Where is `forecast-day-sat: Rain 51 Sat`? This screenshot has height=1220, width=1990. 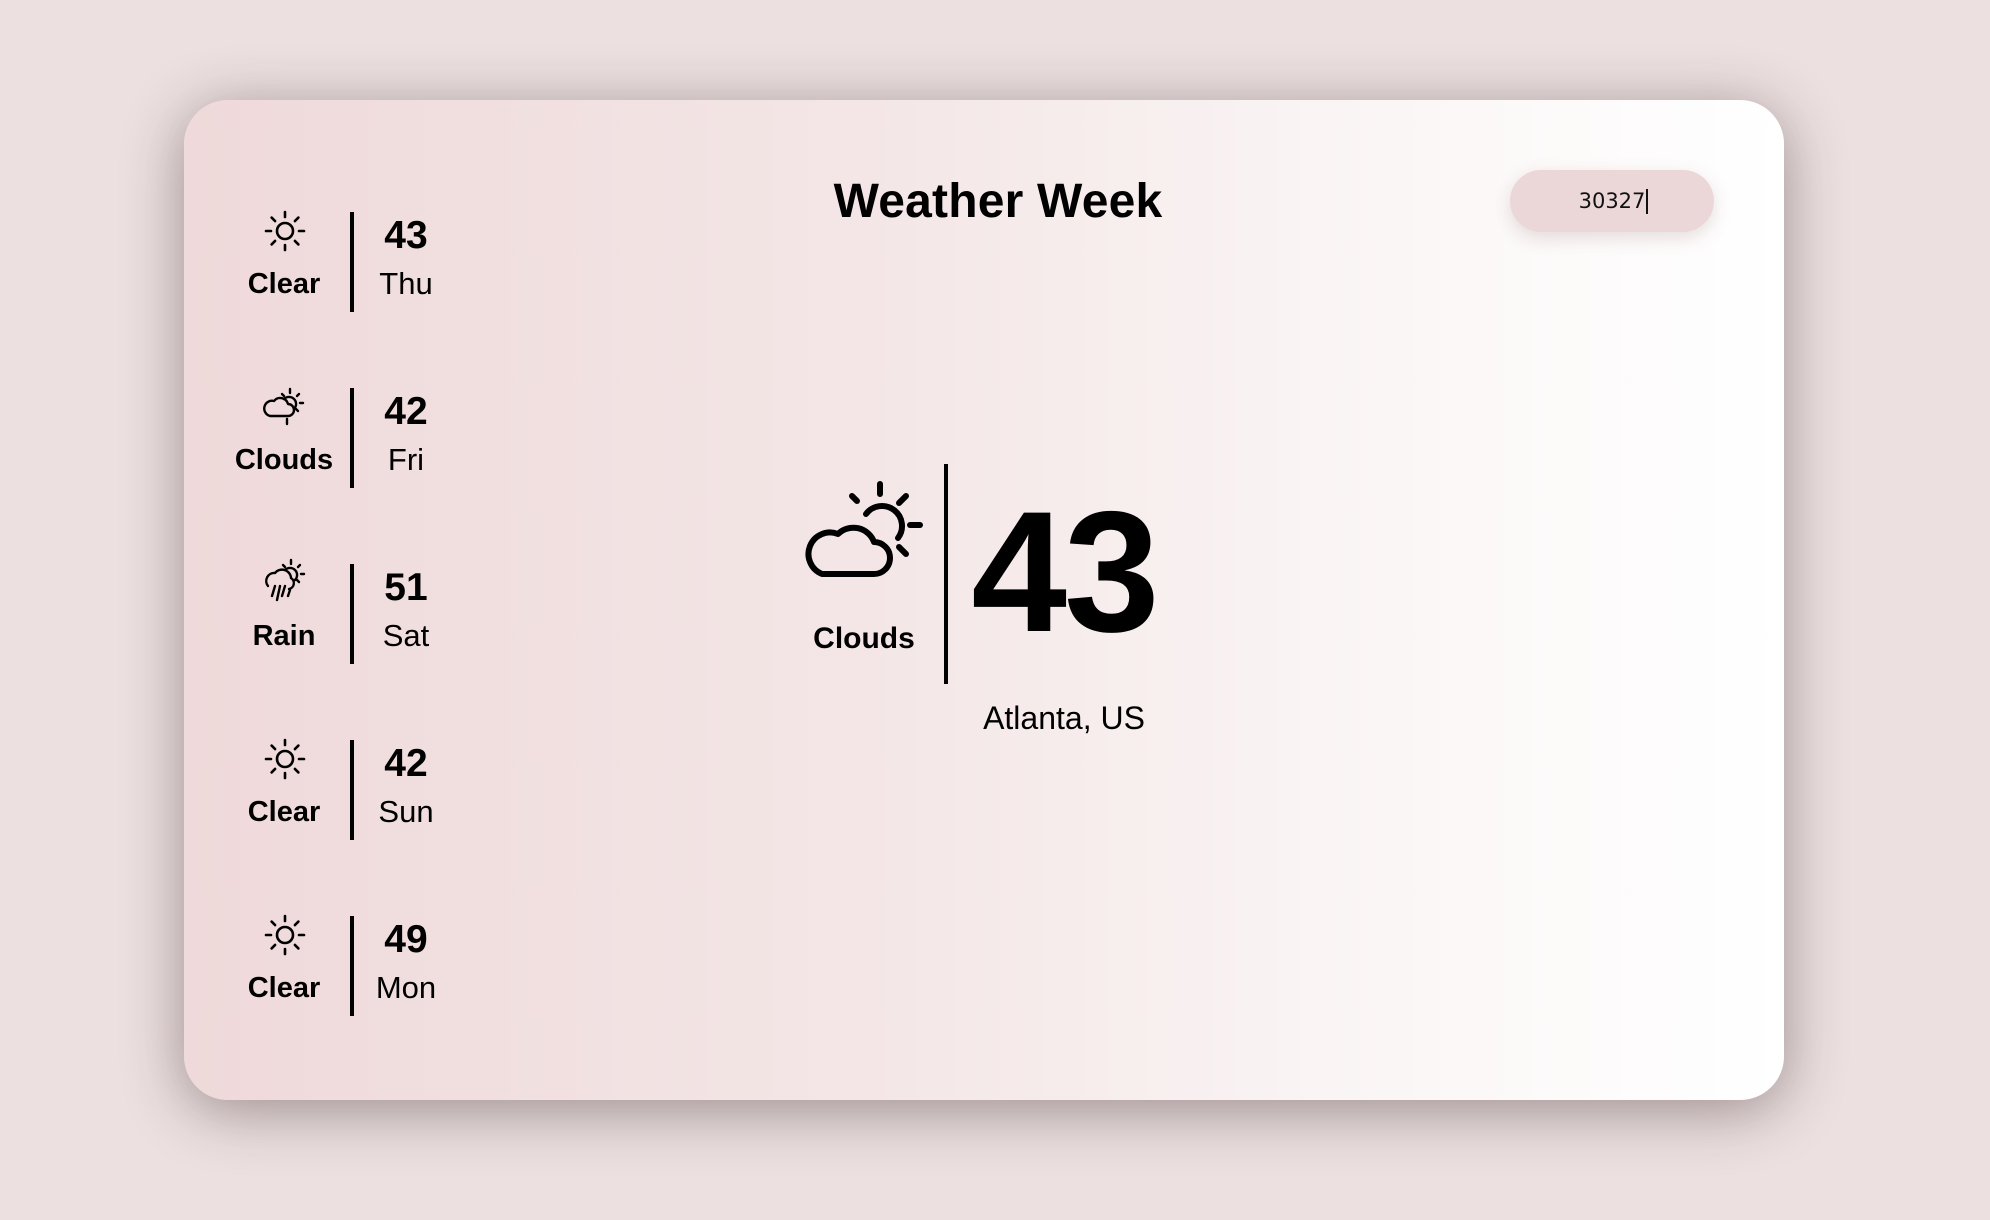
forecast-day-sat: Rain 51 Sat is located at coordinates (404, 611).